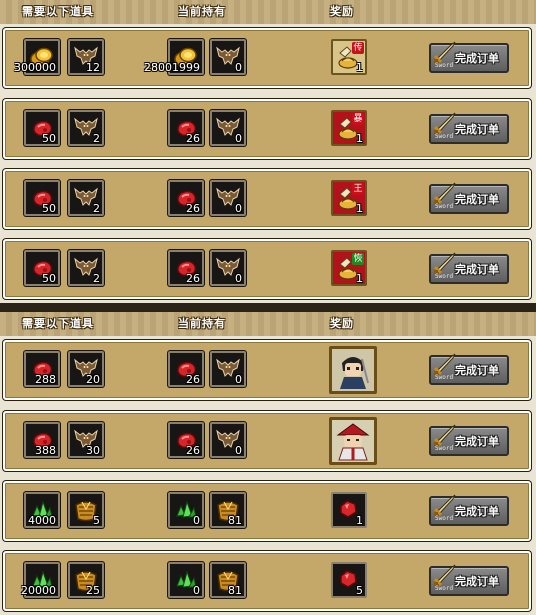 The height and width of the screenshot is (615, 536). I want to click on required-item-slot: 20, so click(86, 369).